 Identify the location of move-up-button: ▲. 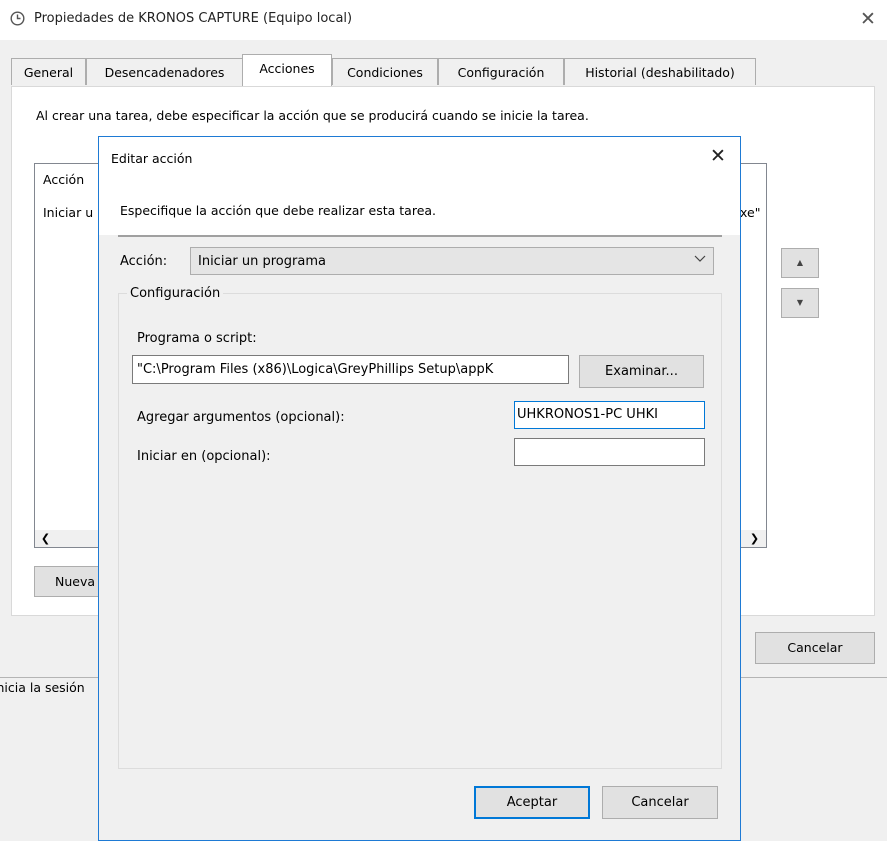
(800, 263).